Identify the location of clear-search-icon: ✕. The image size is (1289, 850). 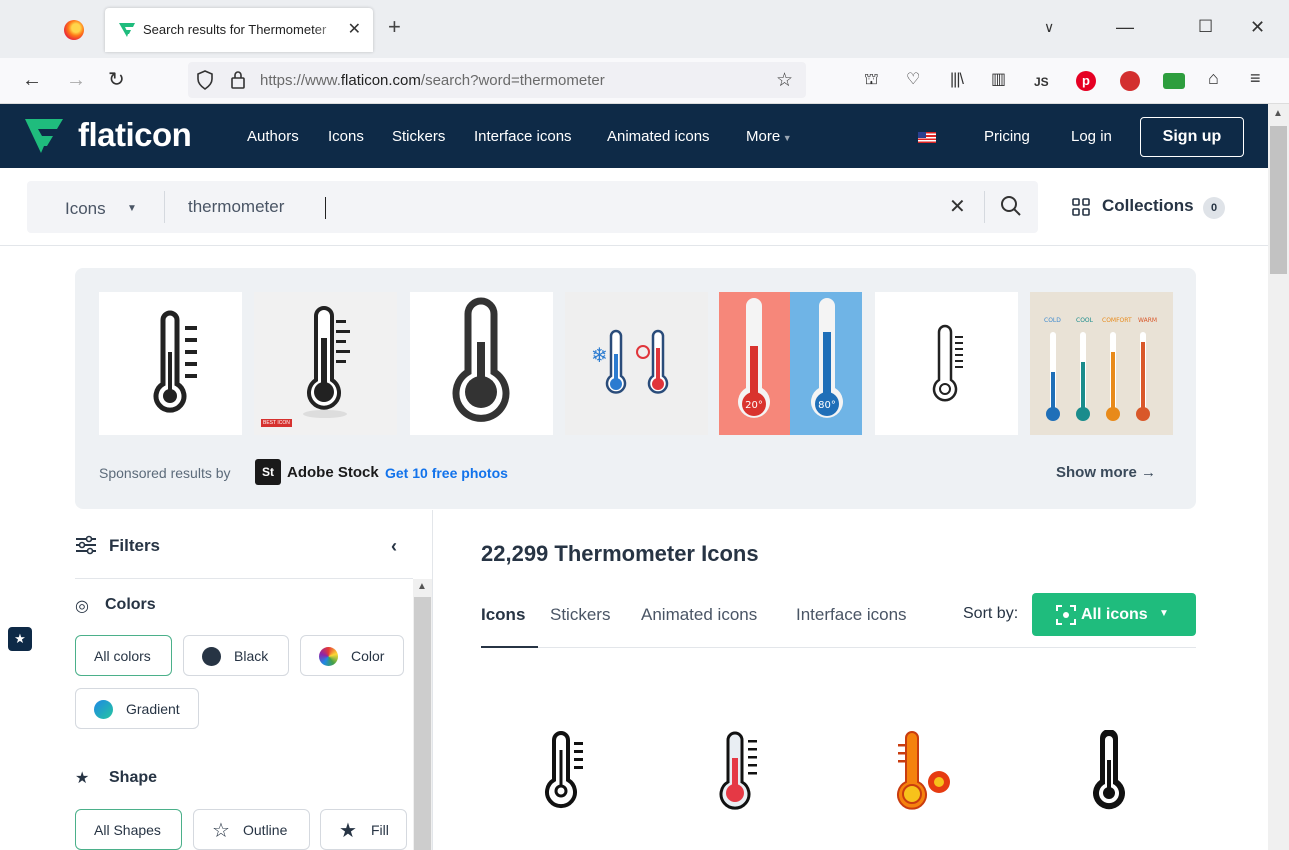
(957, 206).